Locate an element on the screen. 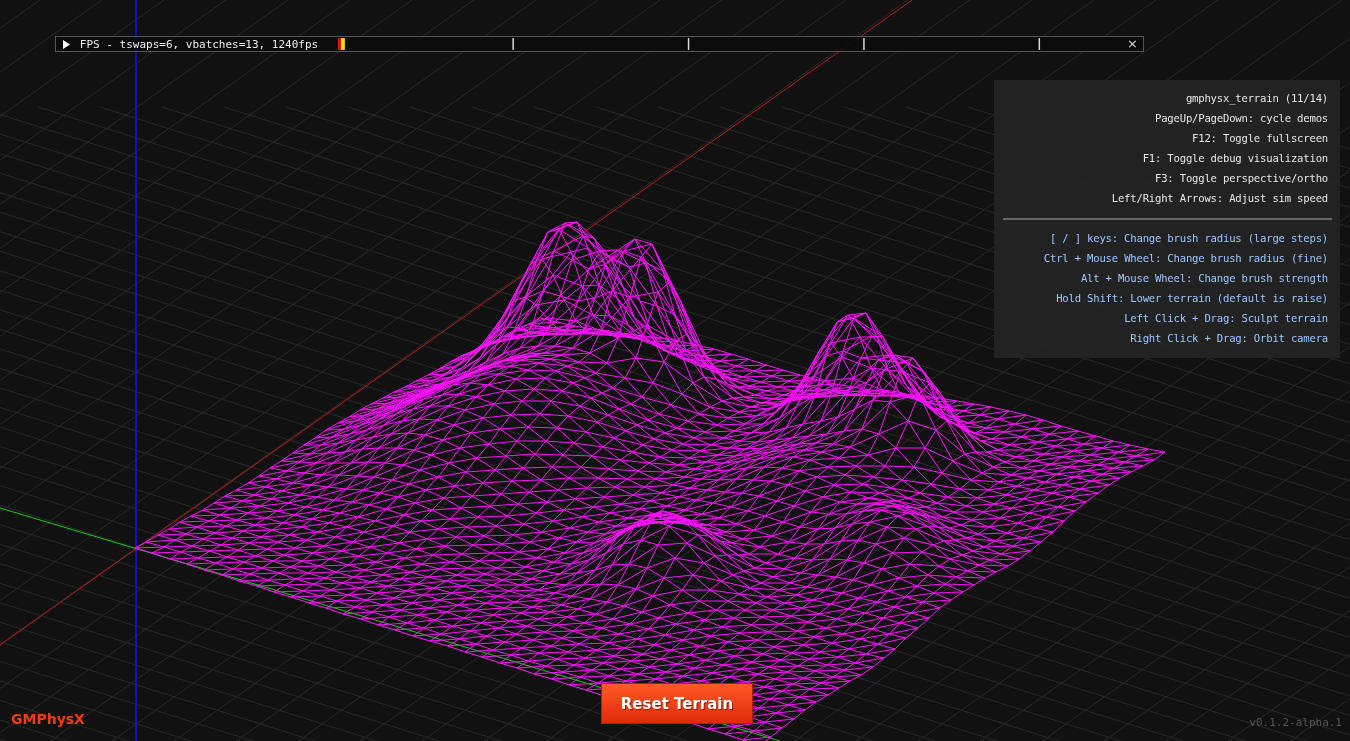  control-hint: Ctrl + Mouse Wheel: Change brush radius (fine) is located at coordinates (1185, 258).